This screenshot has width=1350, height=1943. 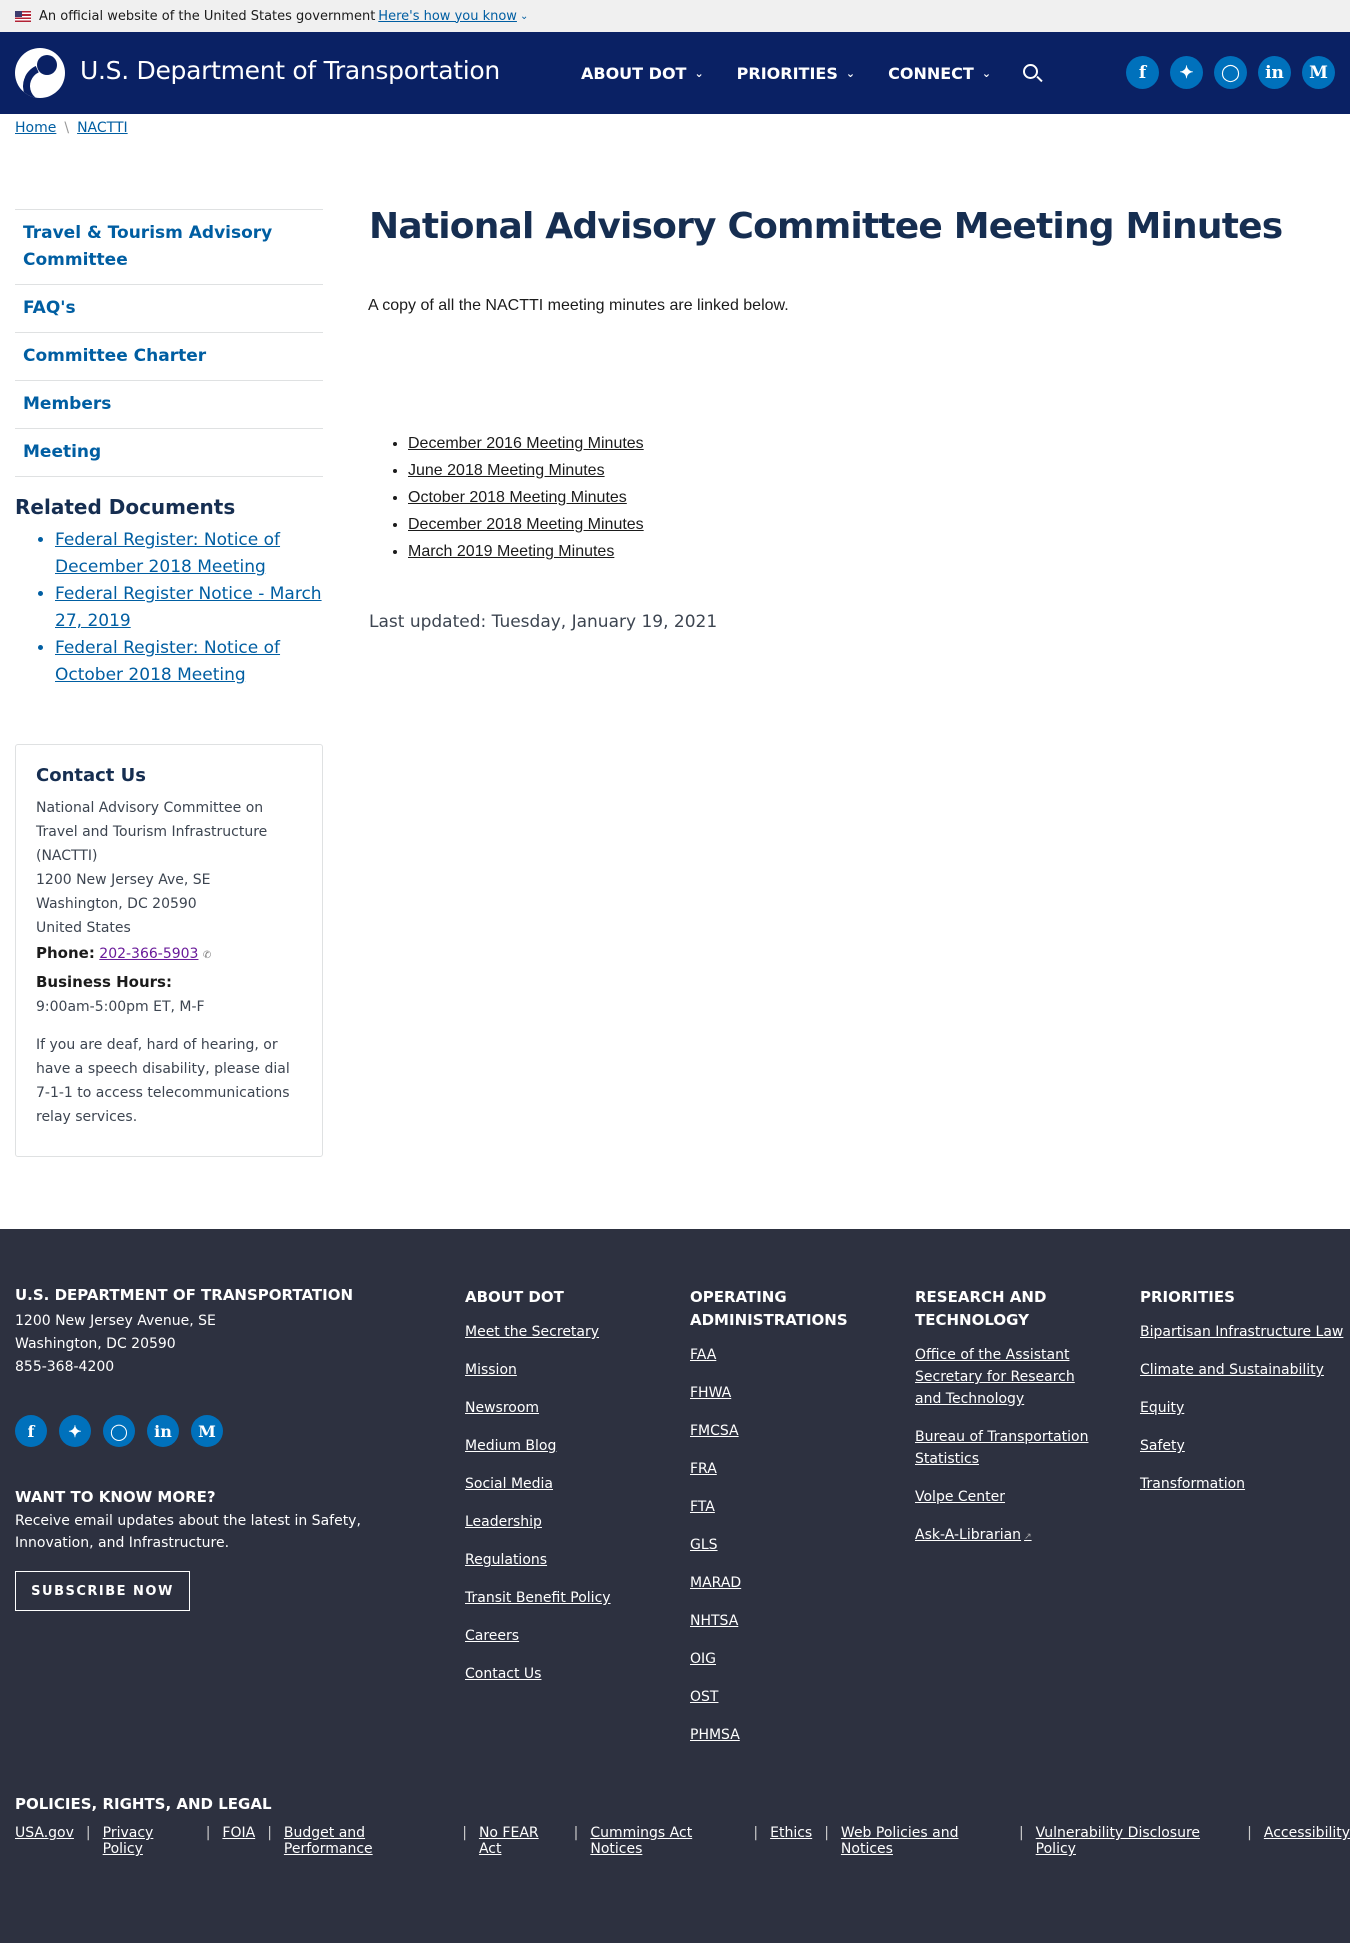 What do you see at coordinates (565, 1484) in the screenshot?
I see `footer-link: Social Media` at bounding box center [565, 1484].